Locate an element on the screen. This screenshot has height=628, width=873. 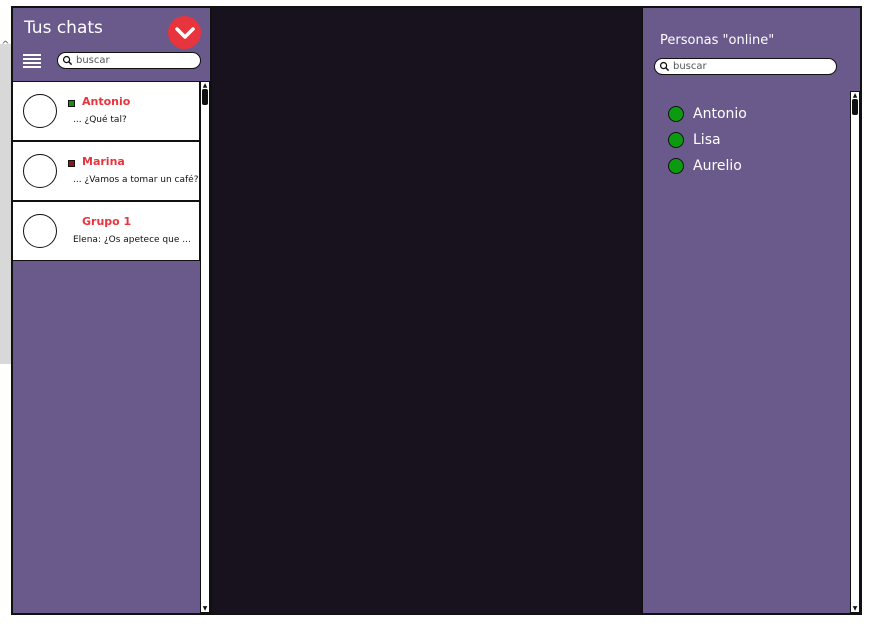
online-search-field is located at coordinates (745, 66).